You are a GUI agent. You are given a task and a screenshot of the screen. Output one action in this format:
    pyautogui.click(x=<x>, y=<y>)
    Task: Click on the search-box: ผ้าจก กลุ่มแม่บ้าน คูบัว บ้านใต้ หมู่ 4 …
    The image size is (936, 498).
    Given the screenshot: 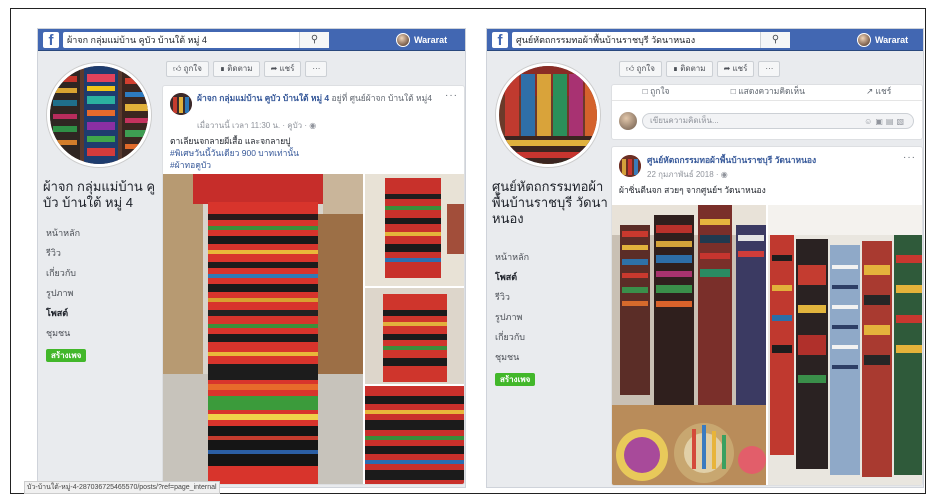 What is the action you would take?
    pyautogui.click(x=196, y=40)
    